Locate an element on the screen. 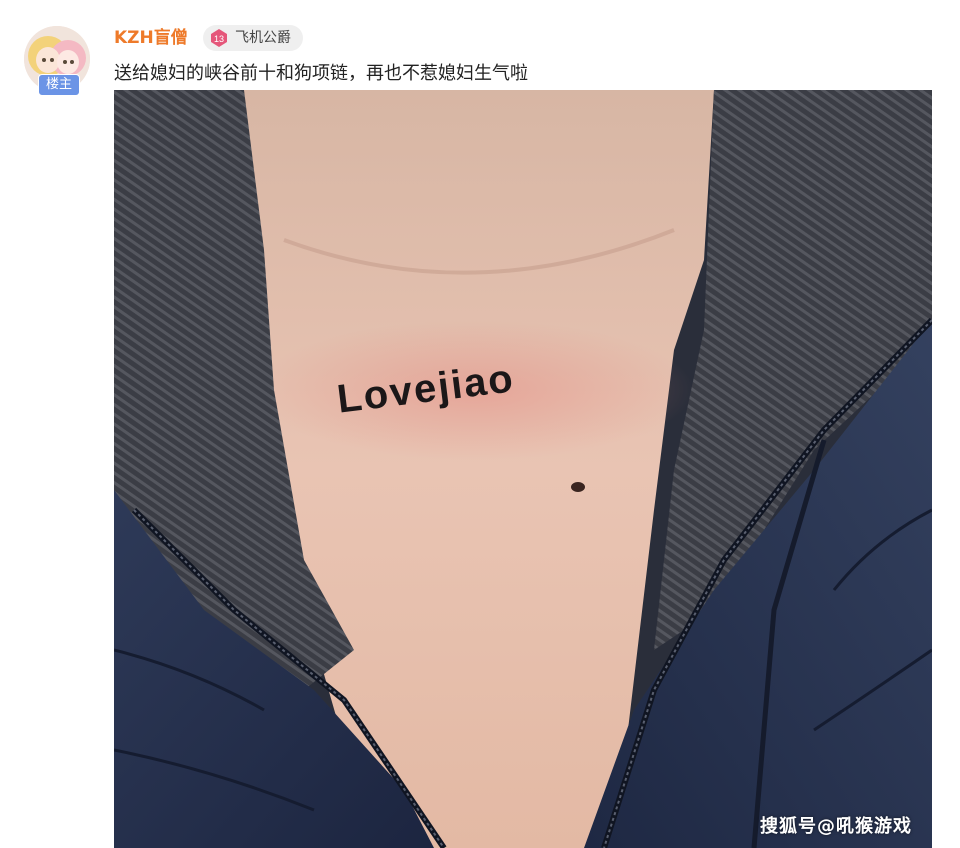 Image resolution: width=960 pixels, height=848 pixels. user-avatar: 楼主 is located at coordinates (57, 61).